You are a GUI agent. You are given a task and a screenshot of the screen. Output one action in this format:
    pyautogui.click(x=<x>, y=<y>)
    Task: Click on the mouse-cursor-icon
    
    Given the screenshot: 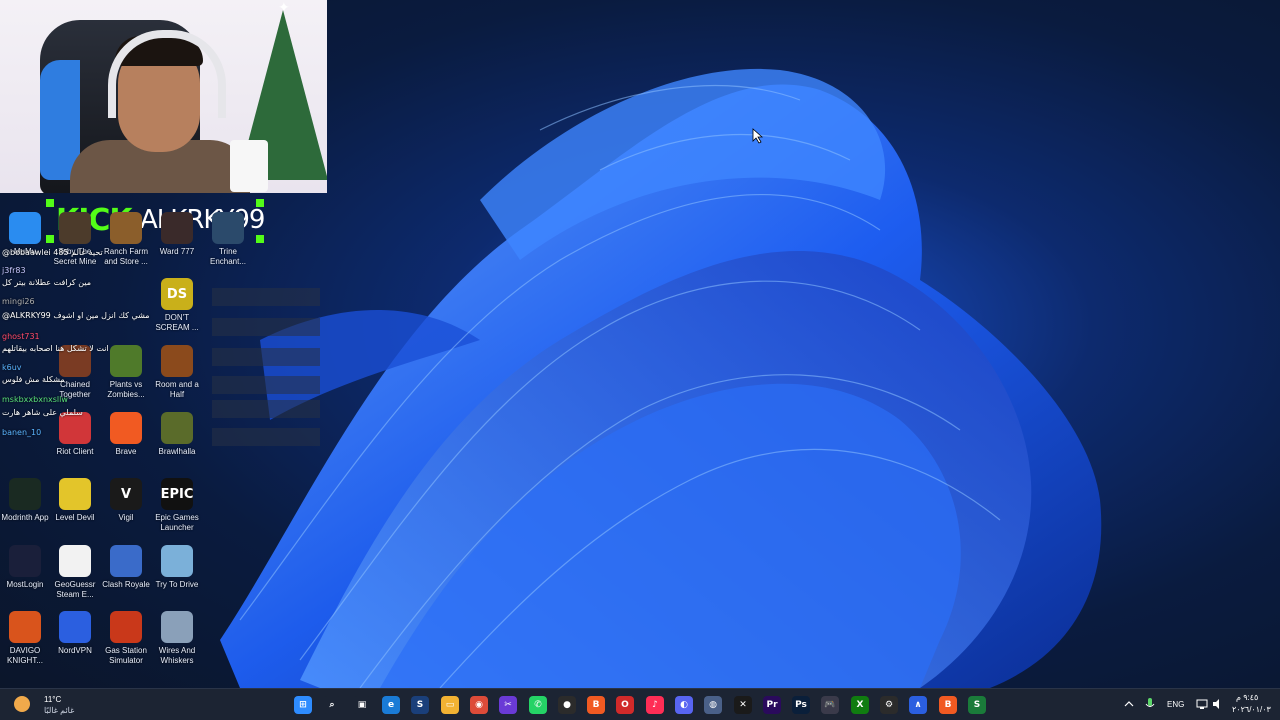 What is the action you would take?
    pyautogui.click(x=758, y=136)
    